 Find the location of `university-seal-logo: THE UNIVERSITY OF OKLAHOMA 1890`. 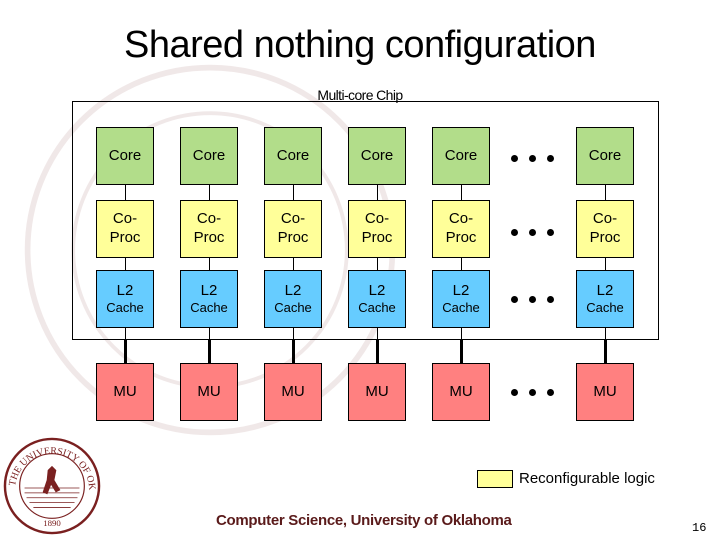

university-seal-logo: THE UNIVERSITY OF OKLAHOMA 1890 is located at coordinates (52, 486).